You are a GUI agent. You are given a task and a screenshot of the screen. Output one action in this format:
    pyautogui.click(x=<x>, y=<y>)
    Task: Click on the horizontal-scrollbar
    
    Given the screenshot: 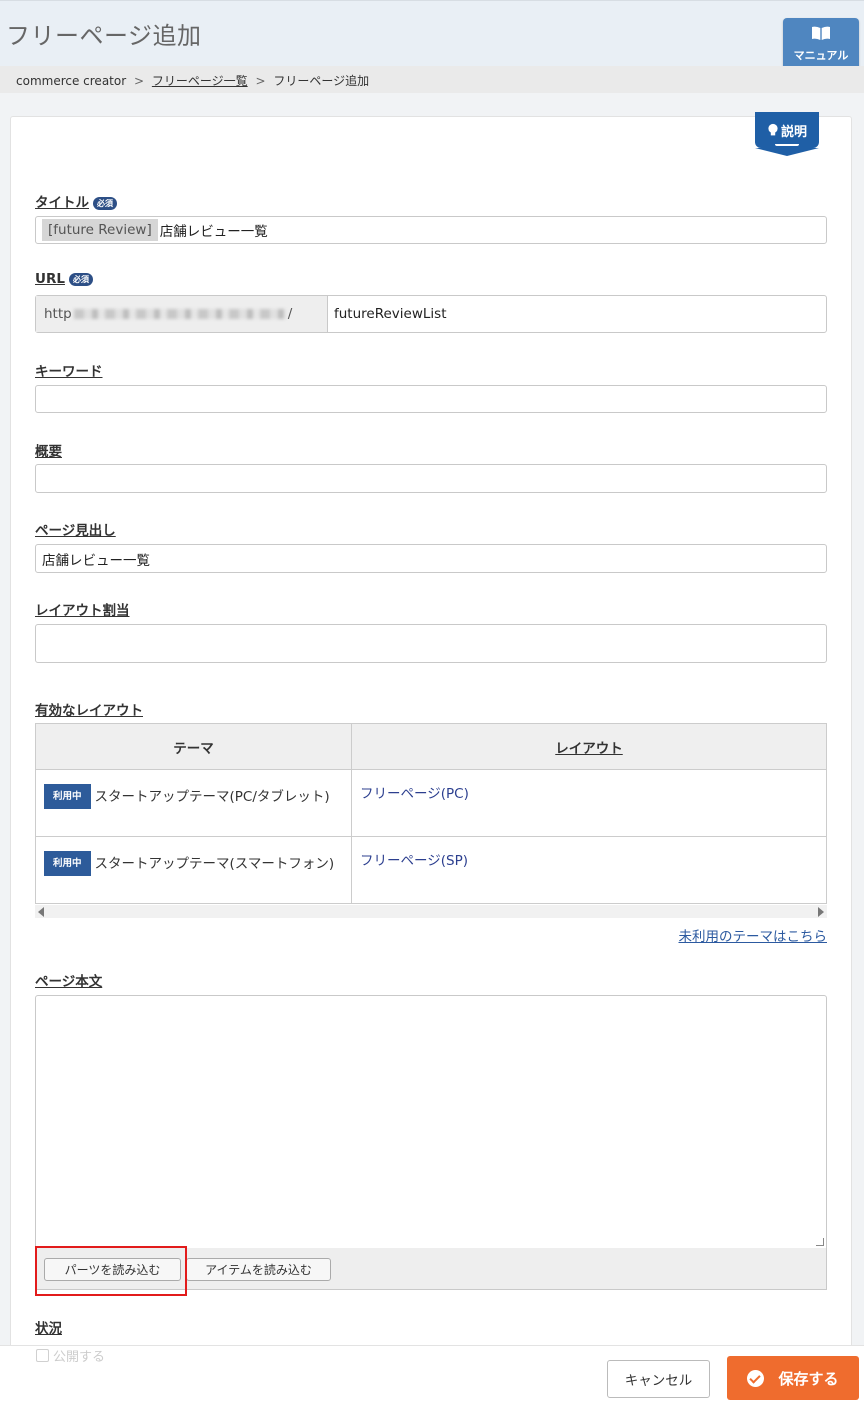 What is the action you would take?
    pyautogui.click(x=431, y=911)
    